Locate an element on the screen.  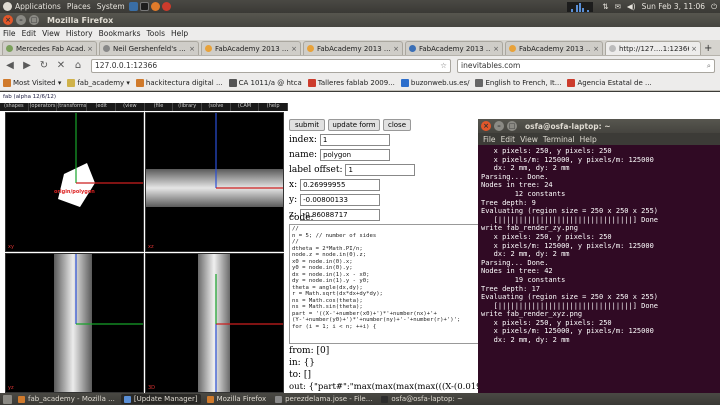
back-icon: ◀ is located at coordinates (10, 66).